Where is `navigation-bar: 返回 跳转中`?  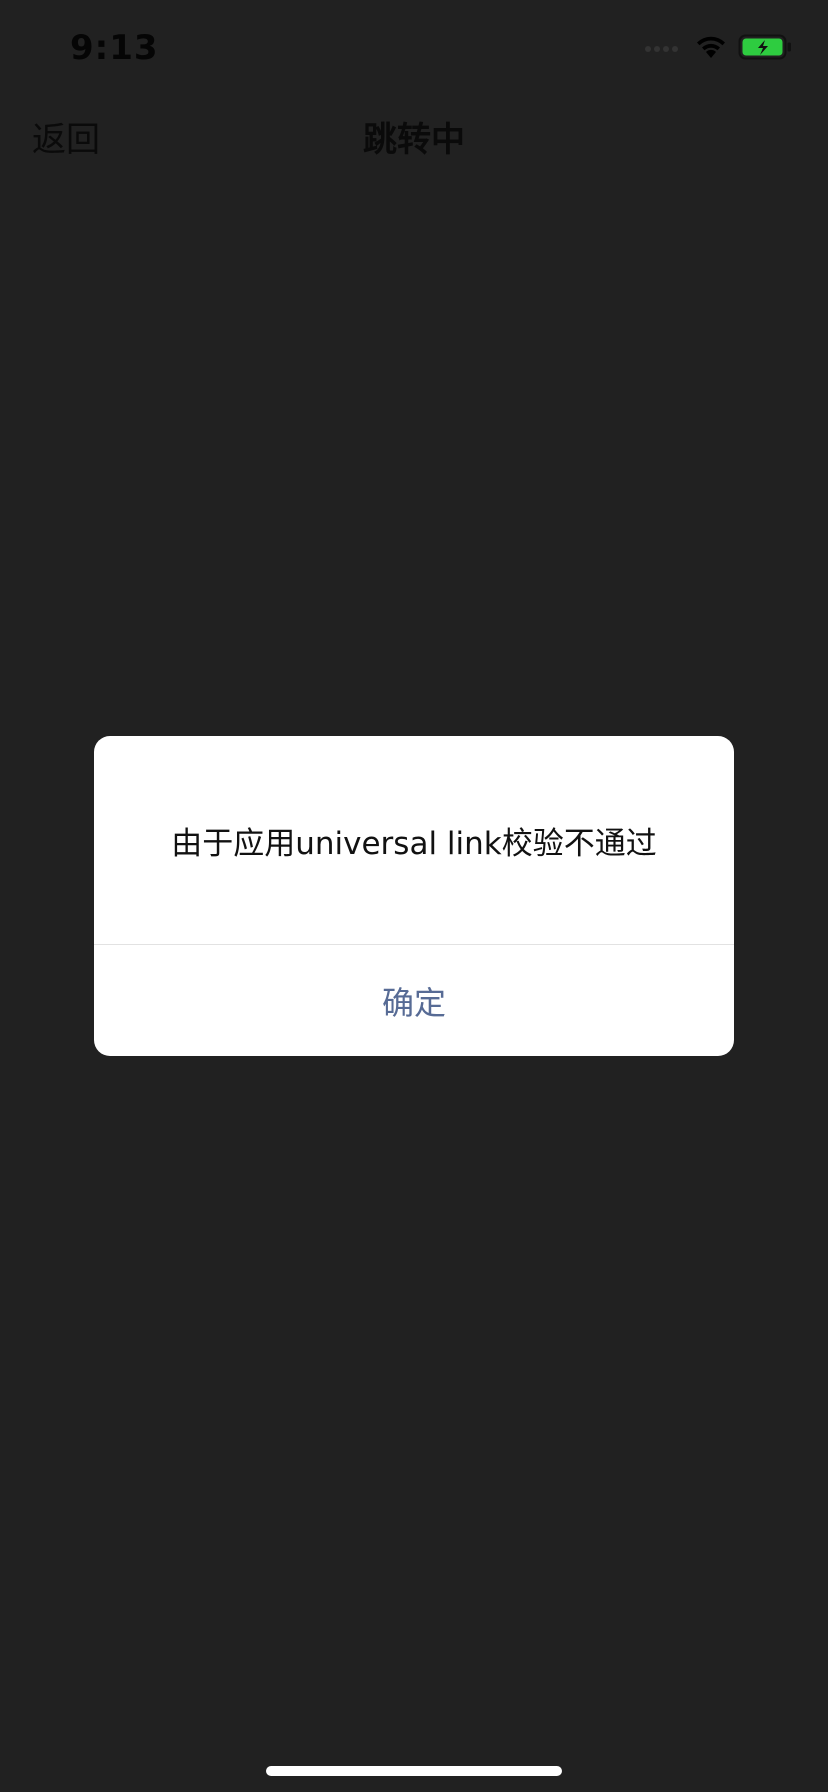 navigation-bar: 返回 跳转中 is located at coordinates (414, 132).